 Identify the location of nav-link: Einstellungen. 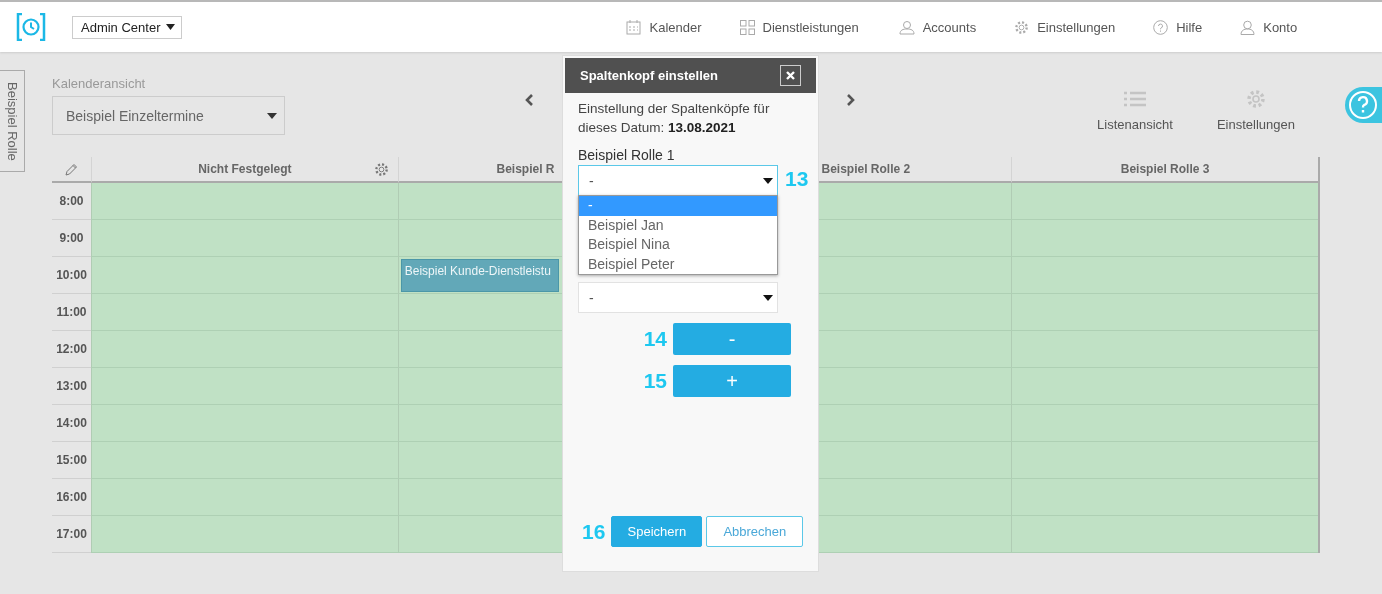
(1065, 27).